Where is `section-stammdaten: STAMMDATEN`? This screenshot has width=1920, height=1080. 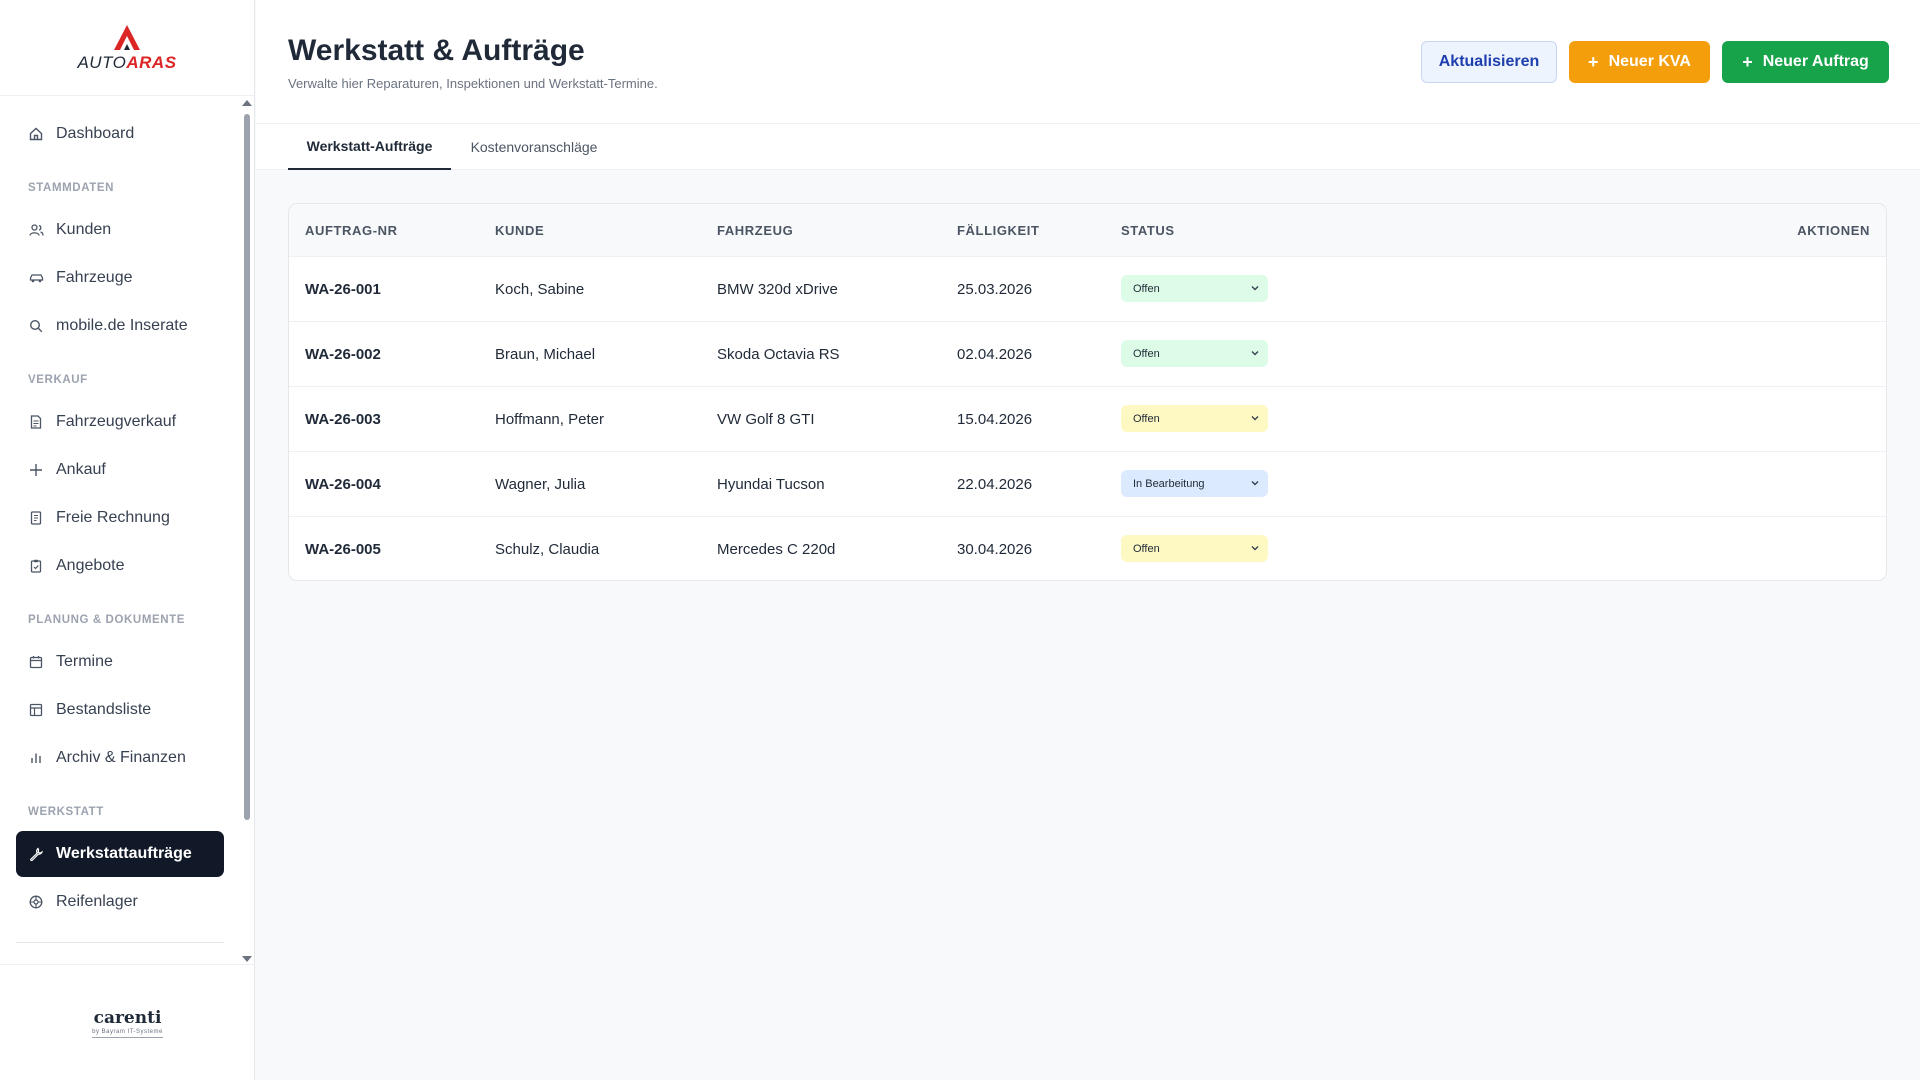 section-stammdaten: STAMMDATEN is located at coordinates (71, 188).